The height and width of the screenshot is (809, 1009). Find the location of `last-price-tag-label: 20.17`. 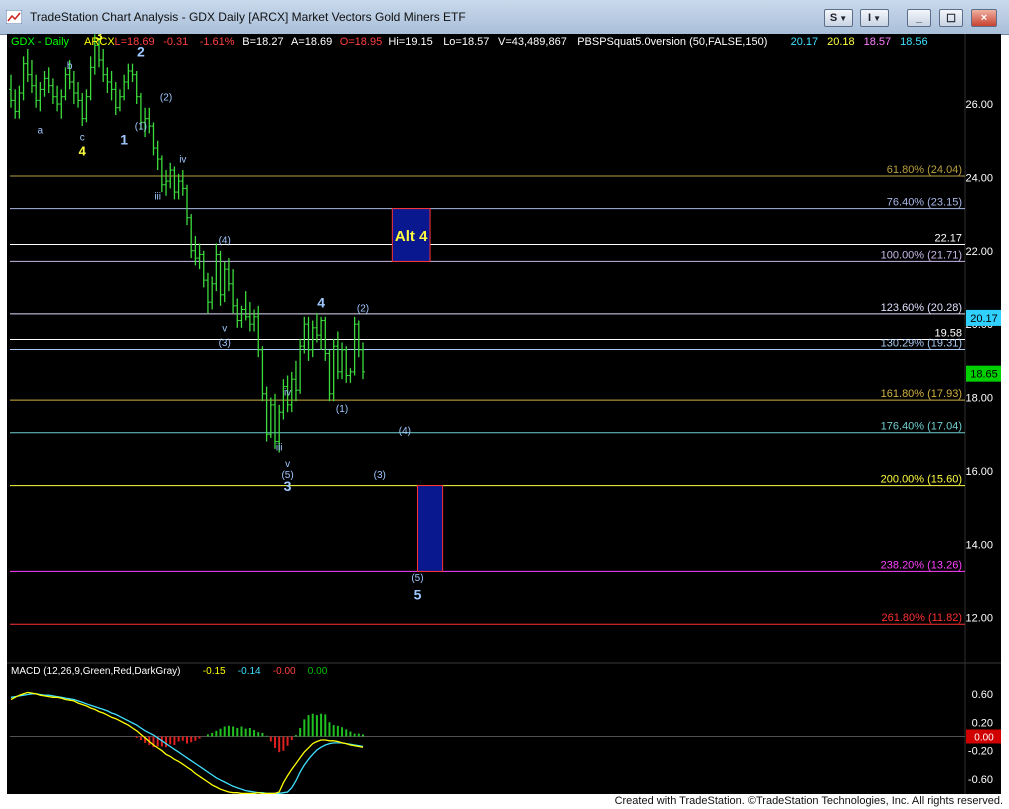

last-price-tag-label: 20.17 is located at coordinates (984, 319).